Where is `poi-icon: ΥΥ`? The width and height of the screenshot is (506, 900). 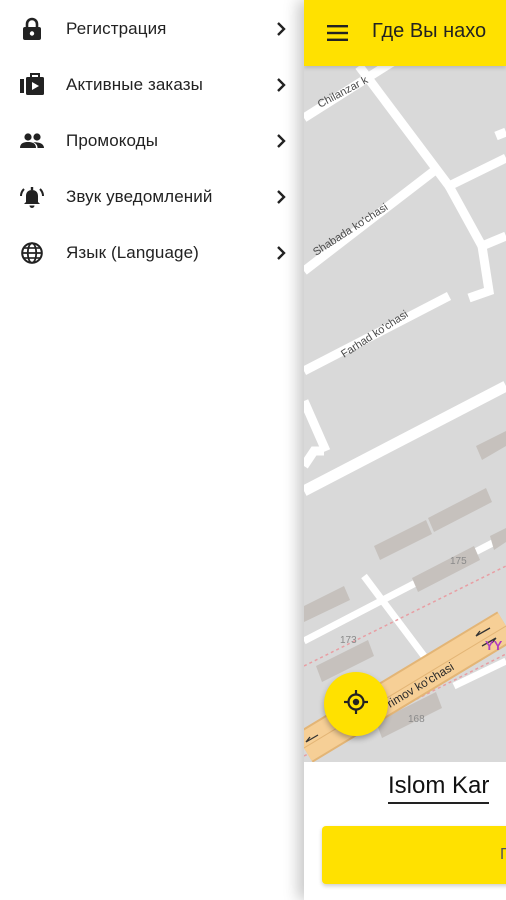 poi-icon: ΥΥ is located at coordinates (494, 645).